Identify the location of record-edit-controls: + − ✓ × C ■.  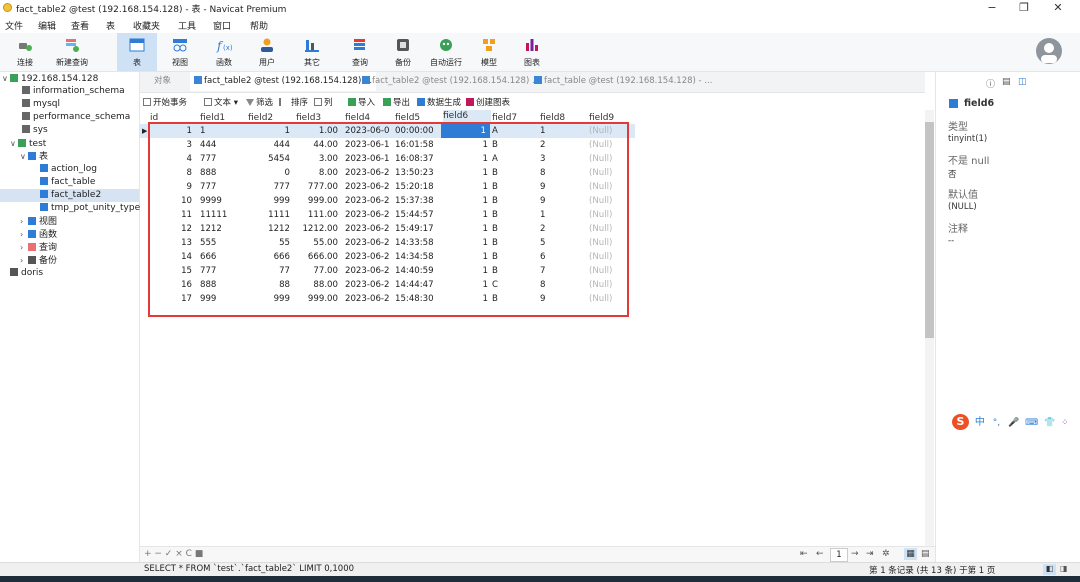
(173, 554).